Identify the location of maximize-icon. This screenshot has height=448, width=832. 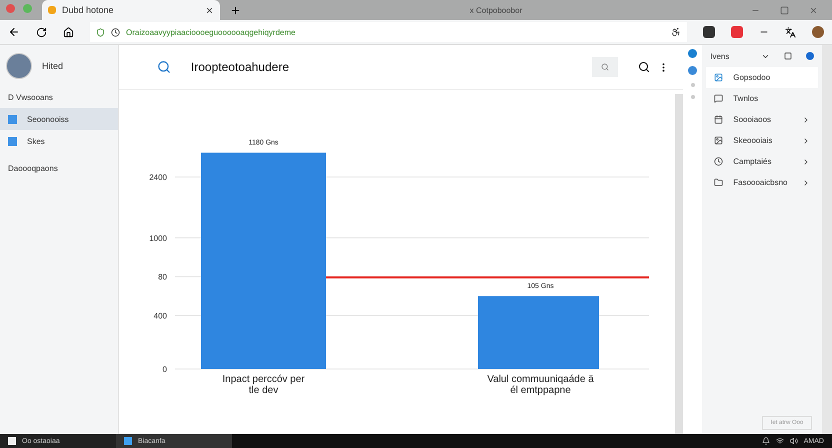
(785, 10).